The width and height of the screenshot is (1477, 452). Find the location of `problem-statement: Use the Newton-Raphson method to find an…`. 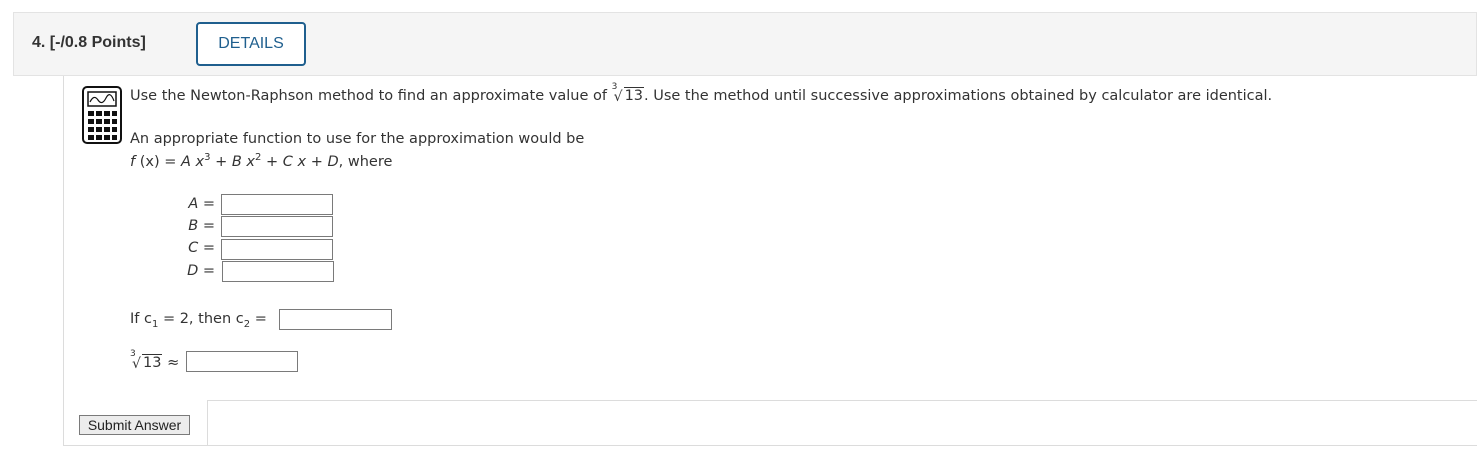

problem-statement: Use the Newton-Raphson method to find an… is located at coordinates (701, 93).